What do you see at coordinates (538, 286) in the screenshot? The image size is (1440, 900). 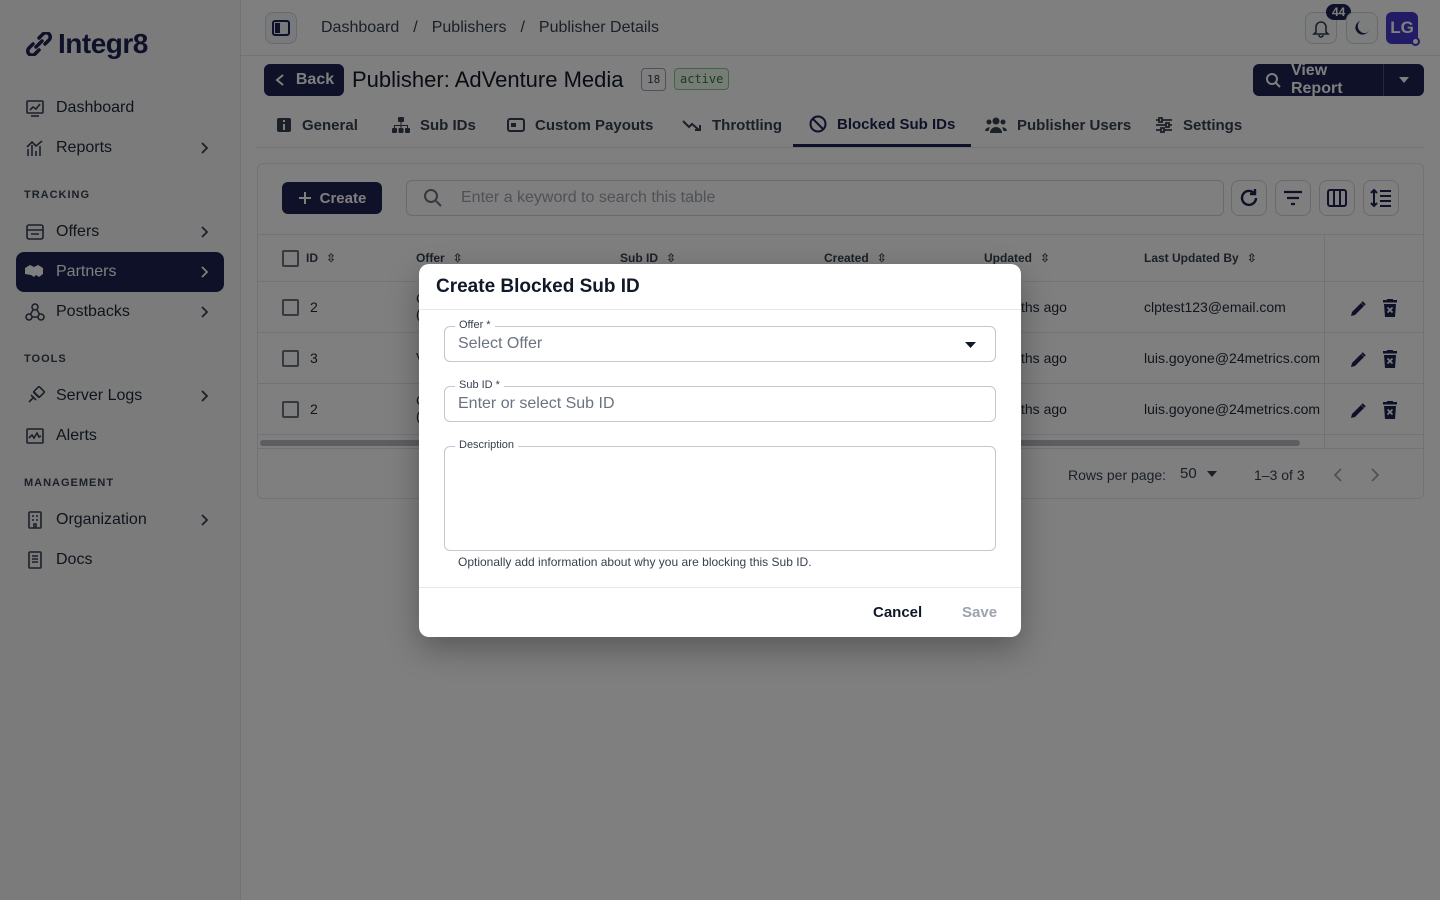 I see `dialog-title: Create Blocked Sub ID` at bounding box center [538, 286].